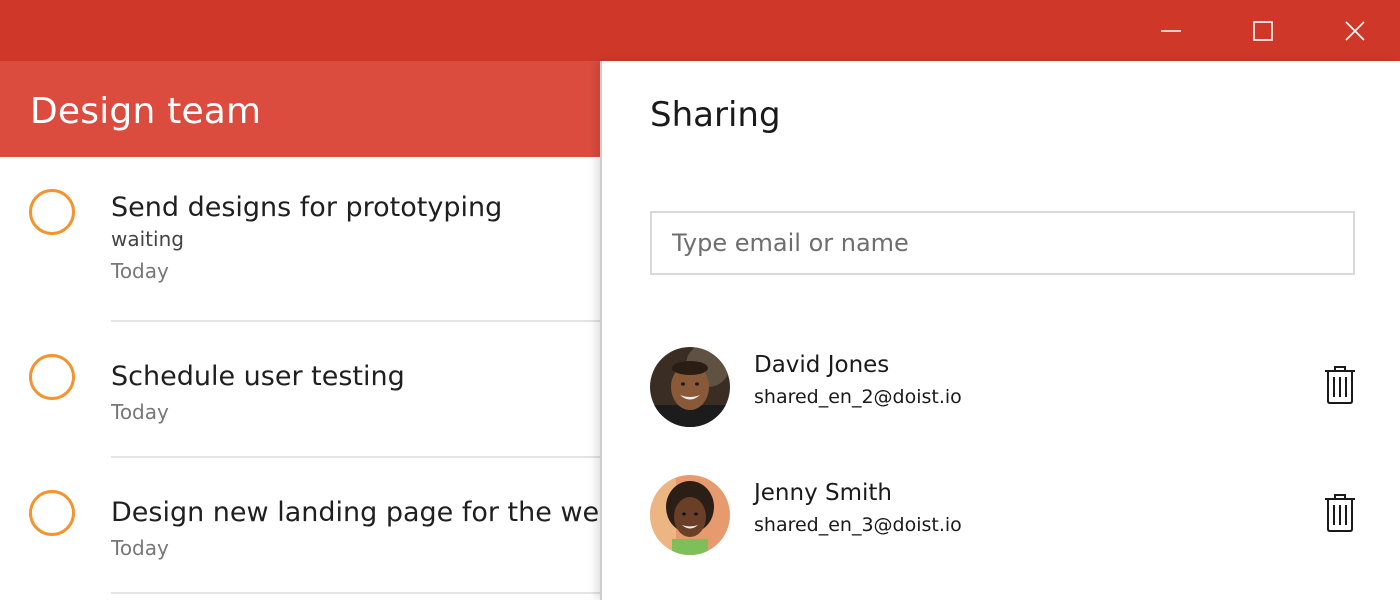 The image size is (1400, 600). What do you see at coordinates (1010, 387) in the screenshot?
I see `collaborator-row: David Jones shared_en_2@doist.io` at bounding box center [1010, 387].